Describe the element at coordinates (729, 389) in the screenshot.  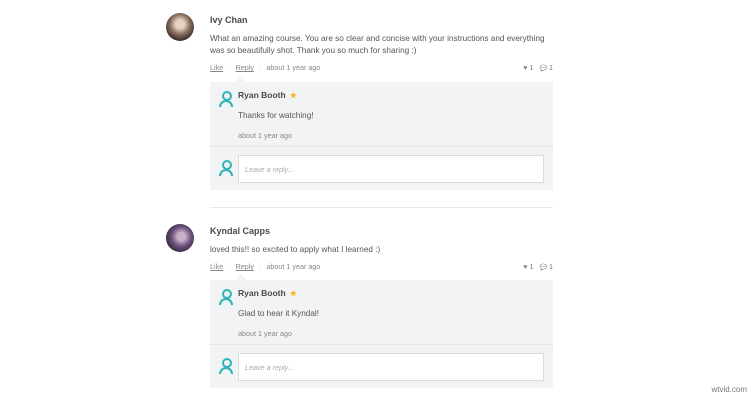
I see `watermark: wtvid.com` at that location.